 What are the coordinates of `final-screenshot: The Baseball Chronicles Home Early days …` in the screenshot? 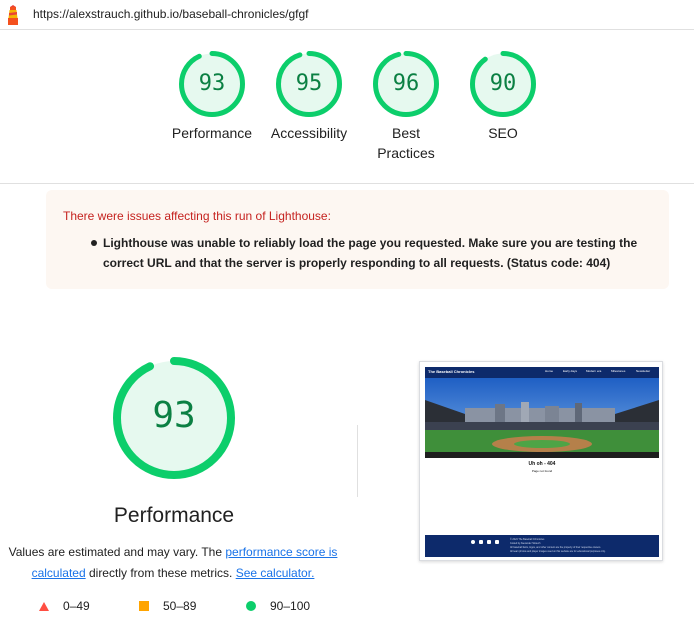 It's located at (541, 461).